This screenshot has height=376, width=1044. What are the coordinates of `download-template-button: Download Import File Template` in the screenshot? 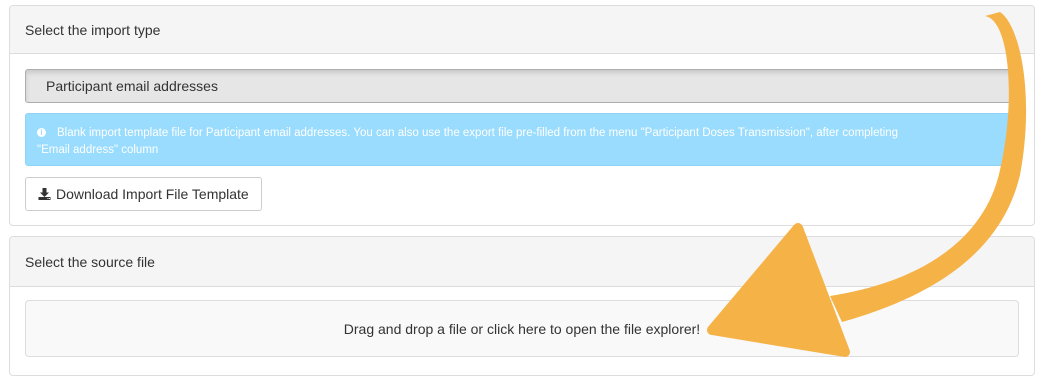 It's located at (143, 194).